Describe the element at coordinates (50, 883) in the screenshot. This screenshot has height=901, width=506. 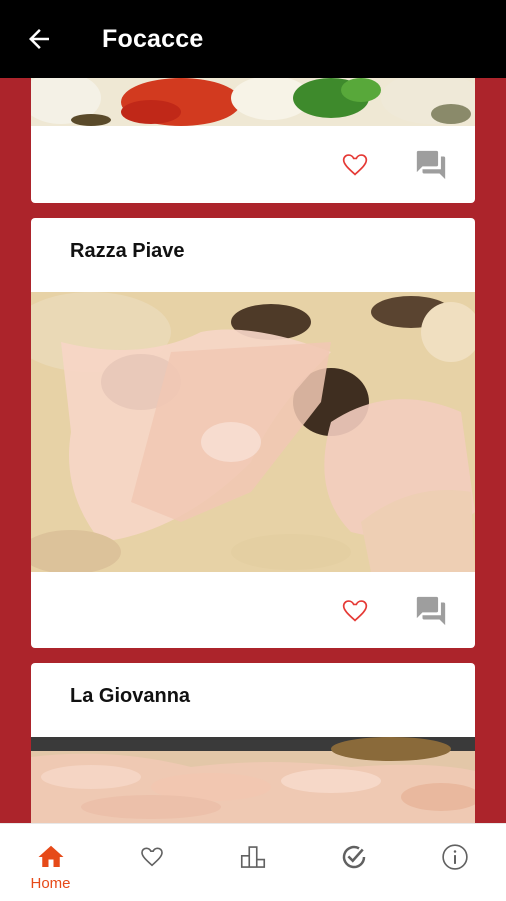
I see `nav-home-label: Home` at that location.